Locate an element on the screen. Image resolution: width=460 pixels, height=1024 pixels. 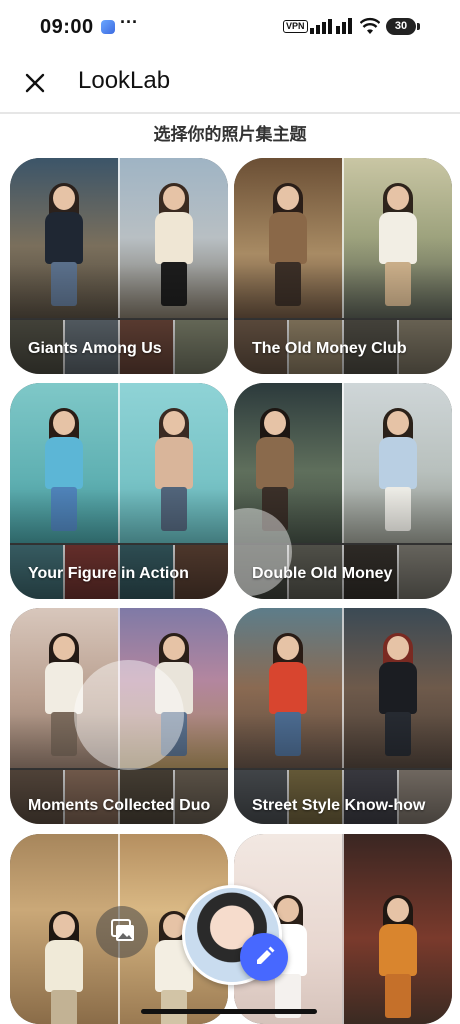
theme-card-giants-among-us: Giants Among Us is located at coordinates (119, 266).